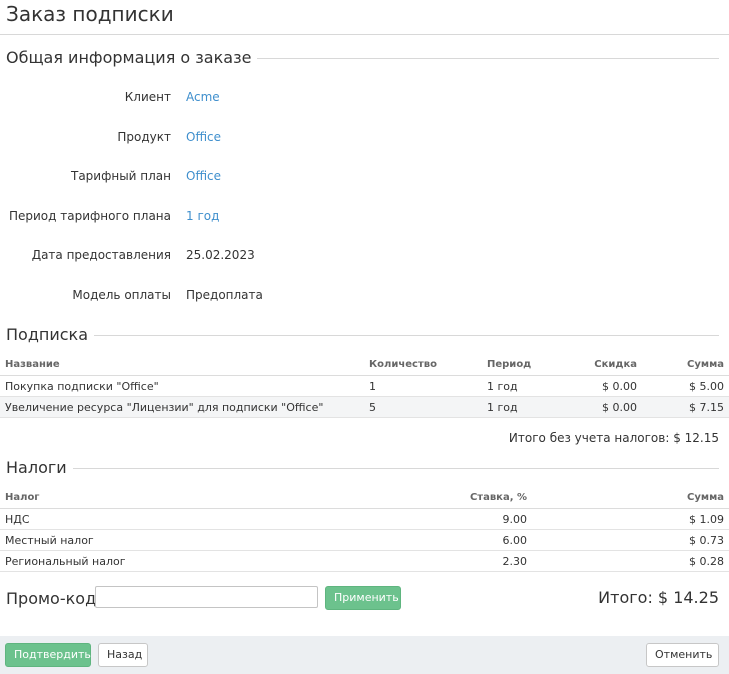  Describe the element at coordinates (147, 97) in the screenshot. I see `client-label: Клиент` at that location.